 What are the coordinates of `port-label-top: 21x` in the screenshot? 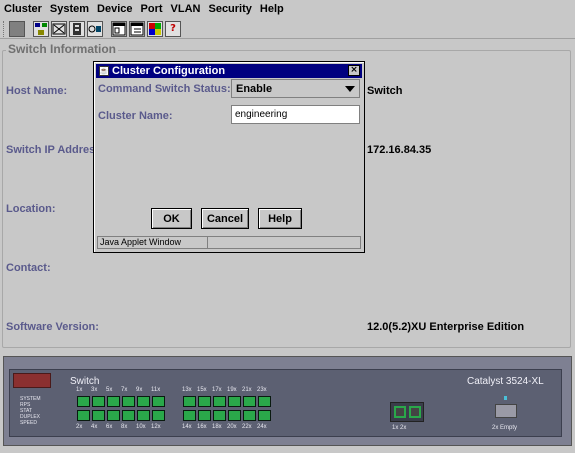 It's located at (247, 390).